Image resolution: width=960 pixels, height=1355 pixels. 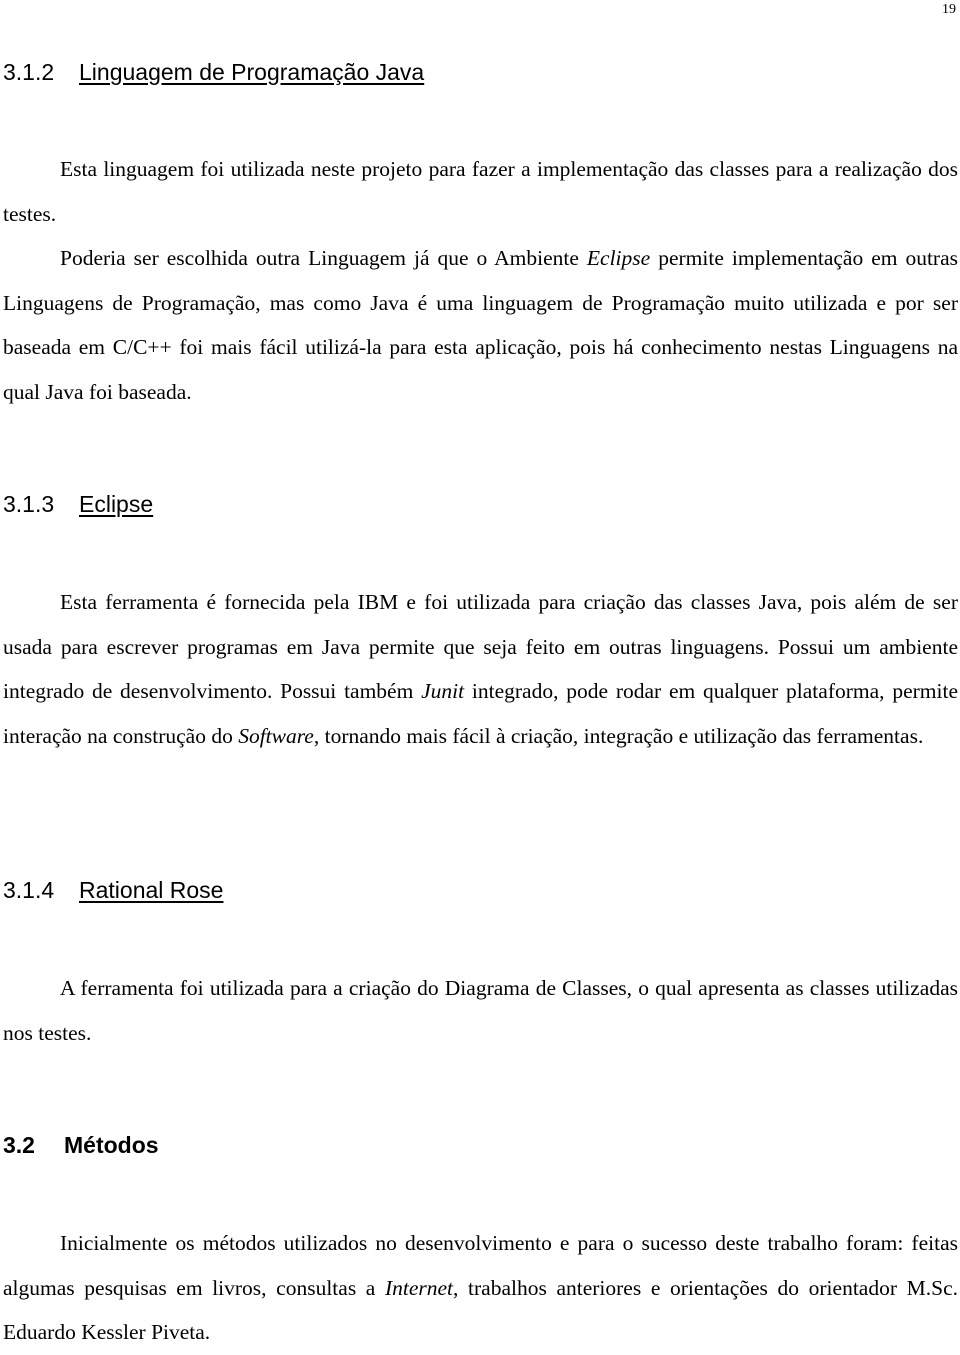 I want to click on section-title: Linguagem de Programação Java, so click(x=252, y=72).